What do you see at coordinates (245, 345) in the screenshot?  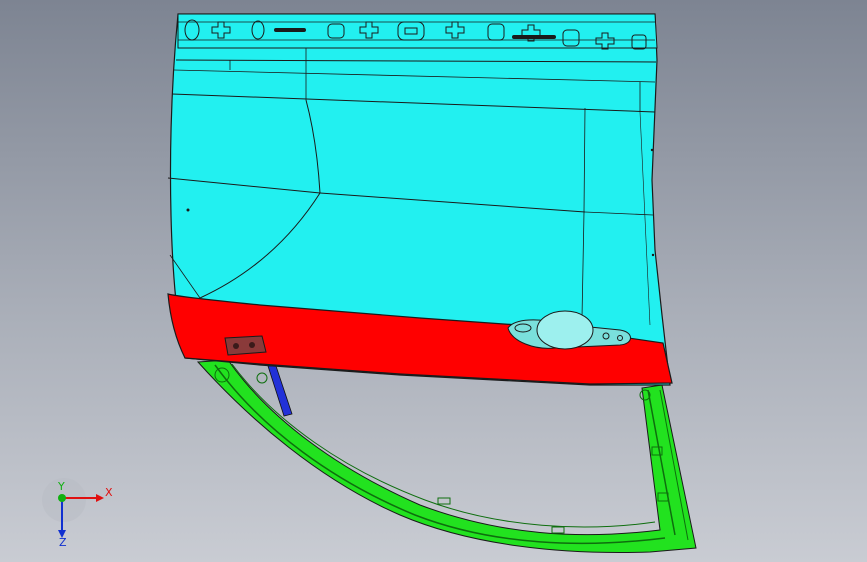 I see `hinge-bracket` at bounding box center [245, 345].